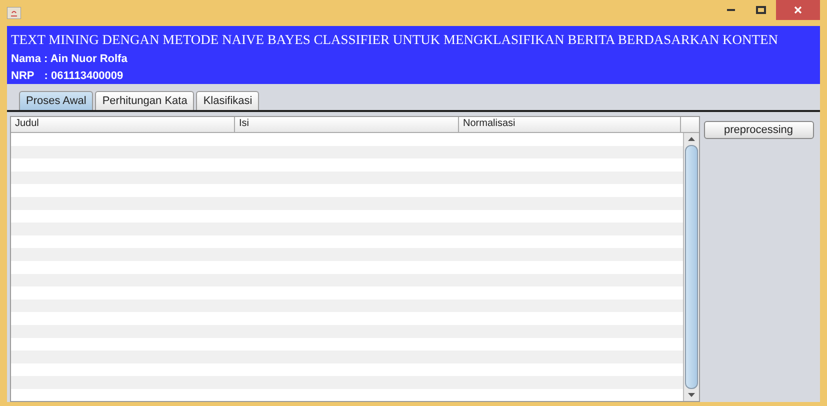 This screenshot has width=827, height=406. Describe the element at coordinates (570, 124) in the screenshot. I see `column-header: Normalisasi` at that location.